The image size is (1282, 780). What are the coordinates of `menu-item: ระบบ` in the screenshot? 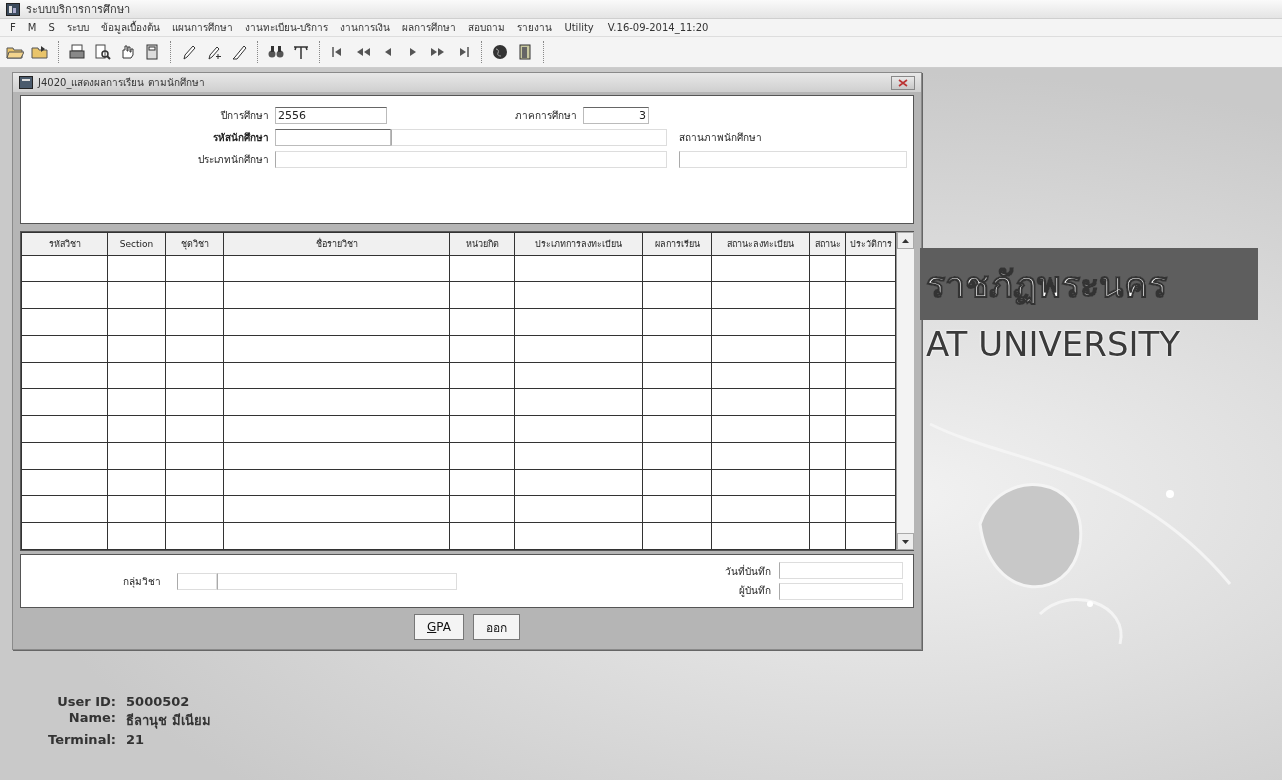 It's located at (77, 27).